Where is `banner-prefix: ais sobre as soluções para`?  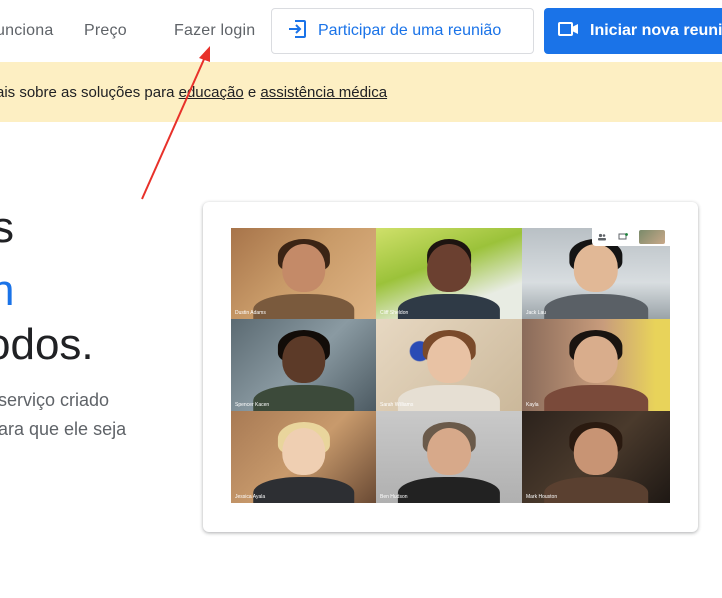 banner-prefix: ais sobre as soluções para is located at coordinates (89, 92).